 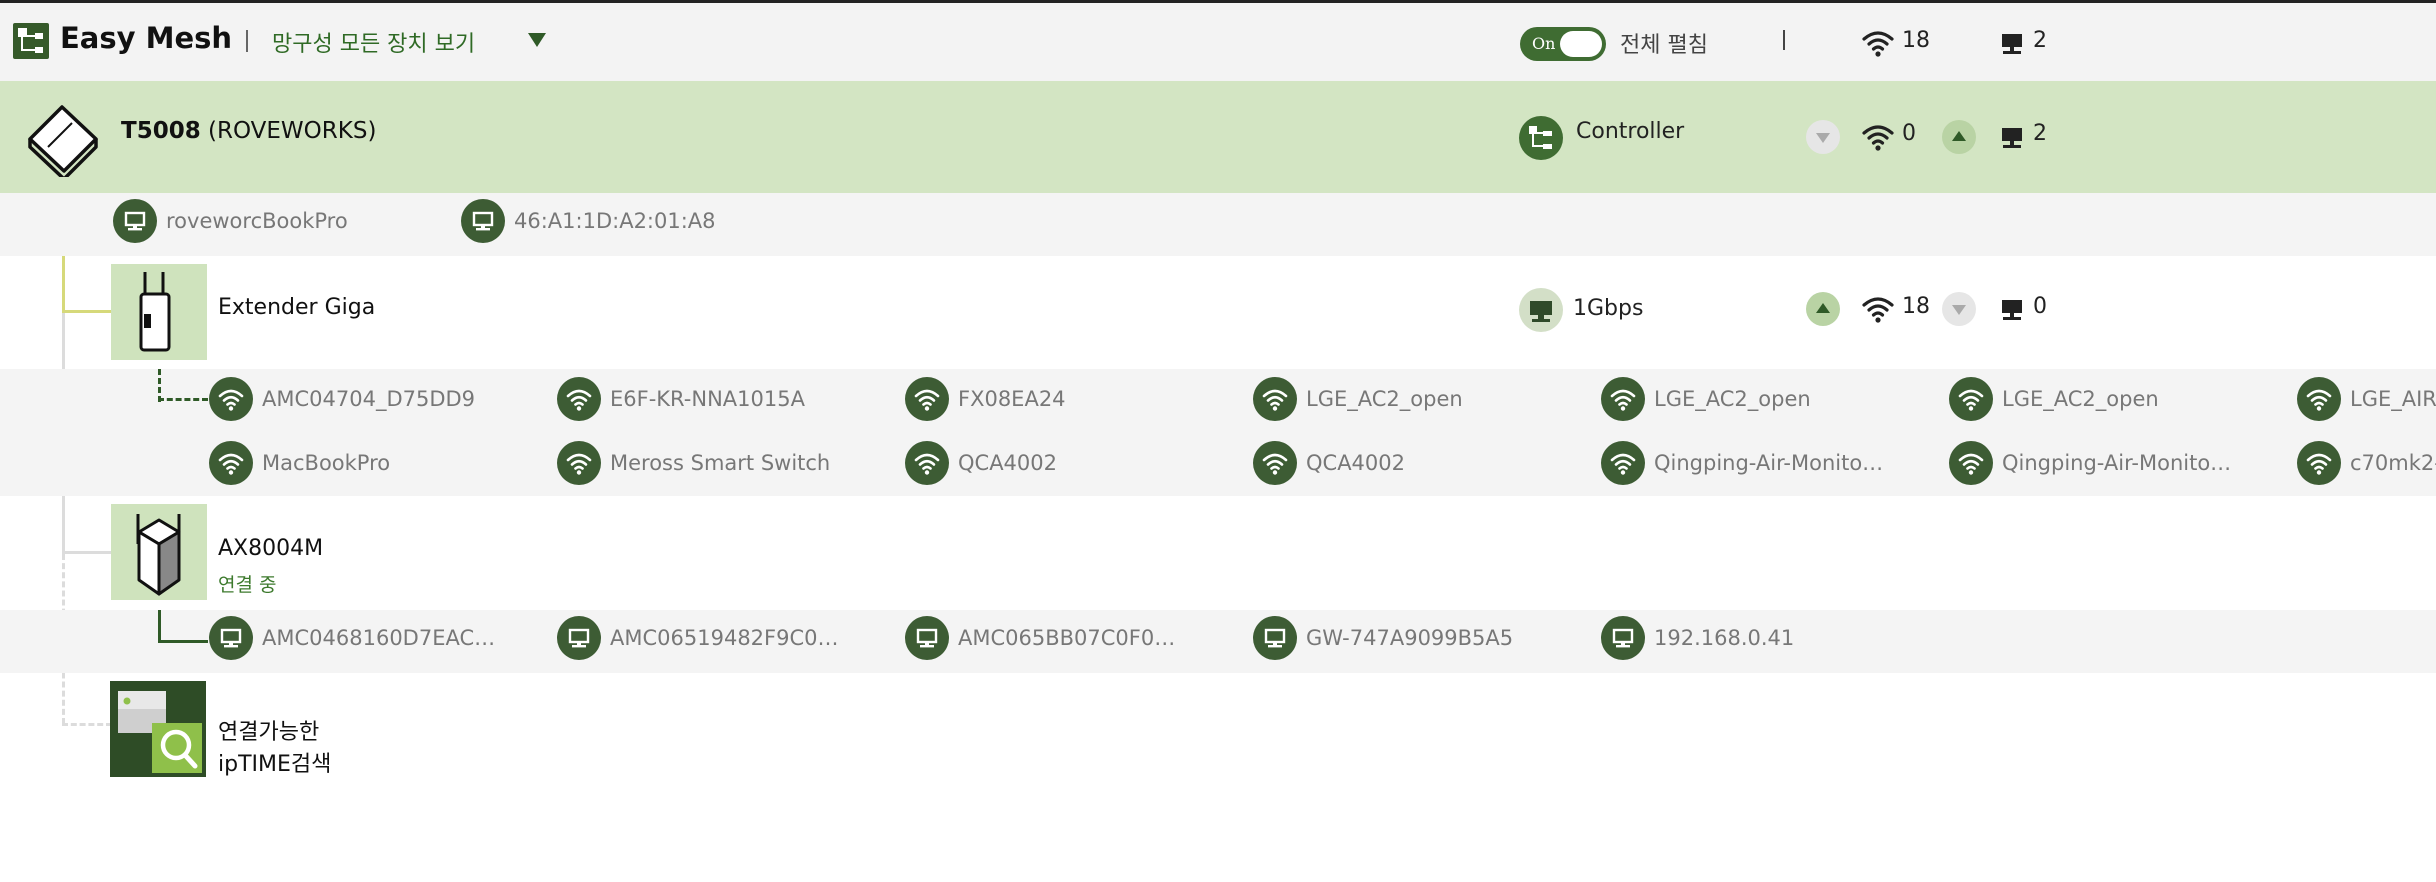 I want to click on view-select: 망구성 모든 장치 보기, so click(x=373, y=42).